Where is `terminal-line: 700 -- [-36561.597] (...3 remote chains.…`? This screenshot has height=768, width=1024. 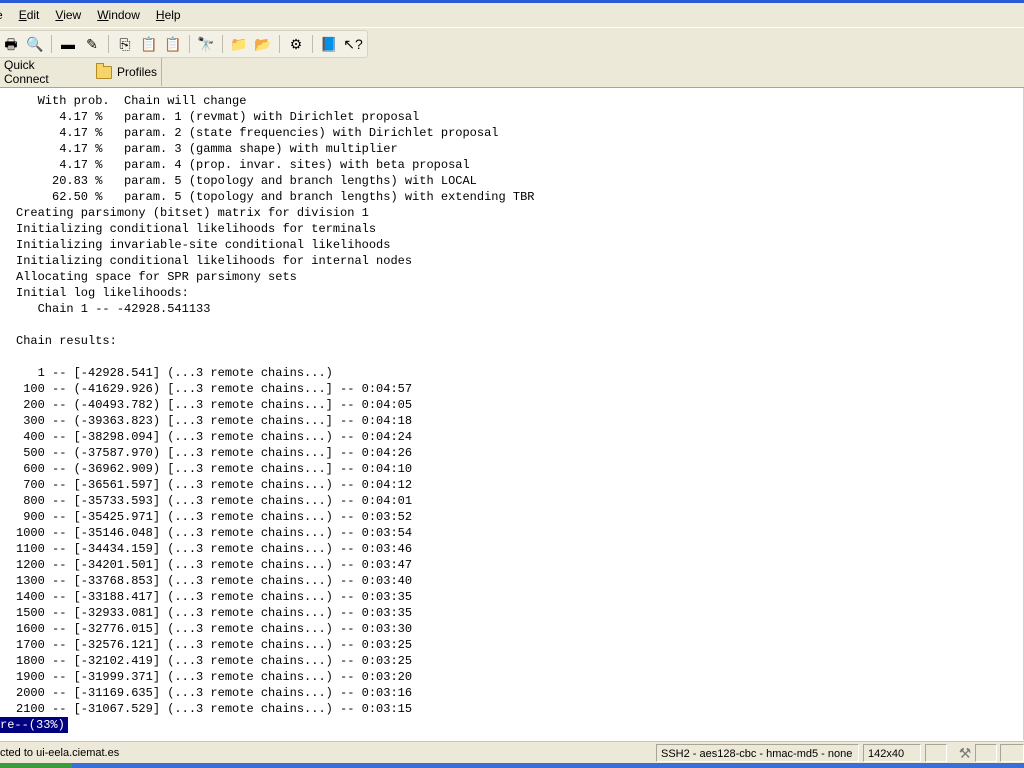 terminal-line: 700 -- [-36561.597] (...3 remote chains.… is located at coordinates (214, 485).